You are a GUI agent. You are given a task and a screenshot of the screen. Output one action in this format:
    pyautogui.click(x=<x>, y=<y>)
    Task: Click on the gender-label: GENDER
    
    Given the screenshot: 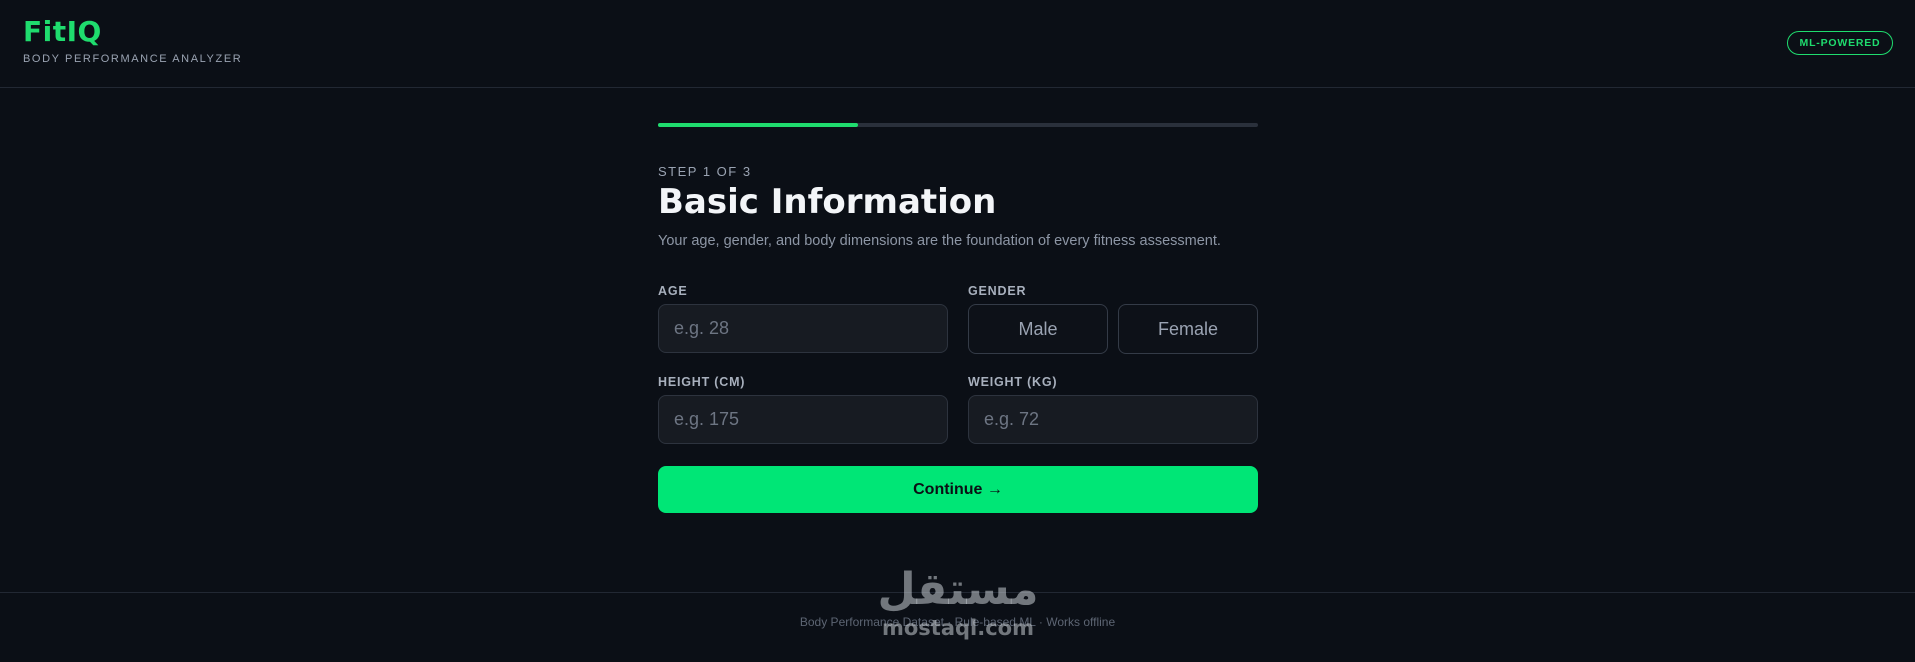 What is the action you would take?
    pyautogui.click(x=997, y=291)
    